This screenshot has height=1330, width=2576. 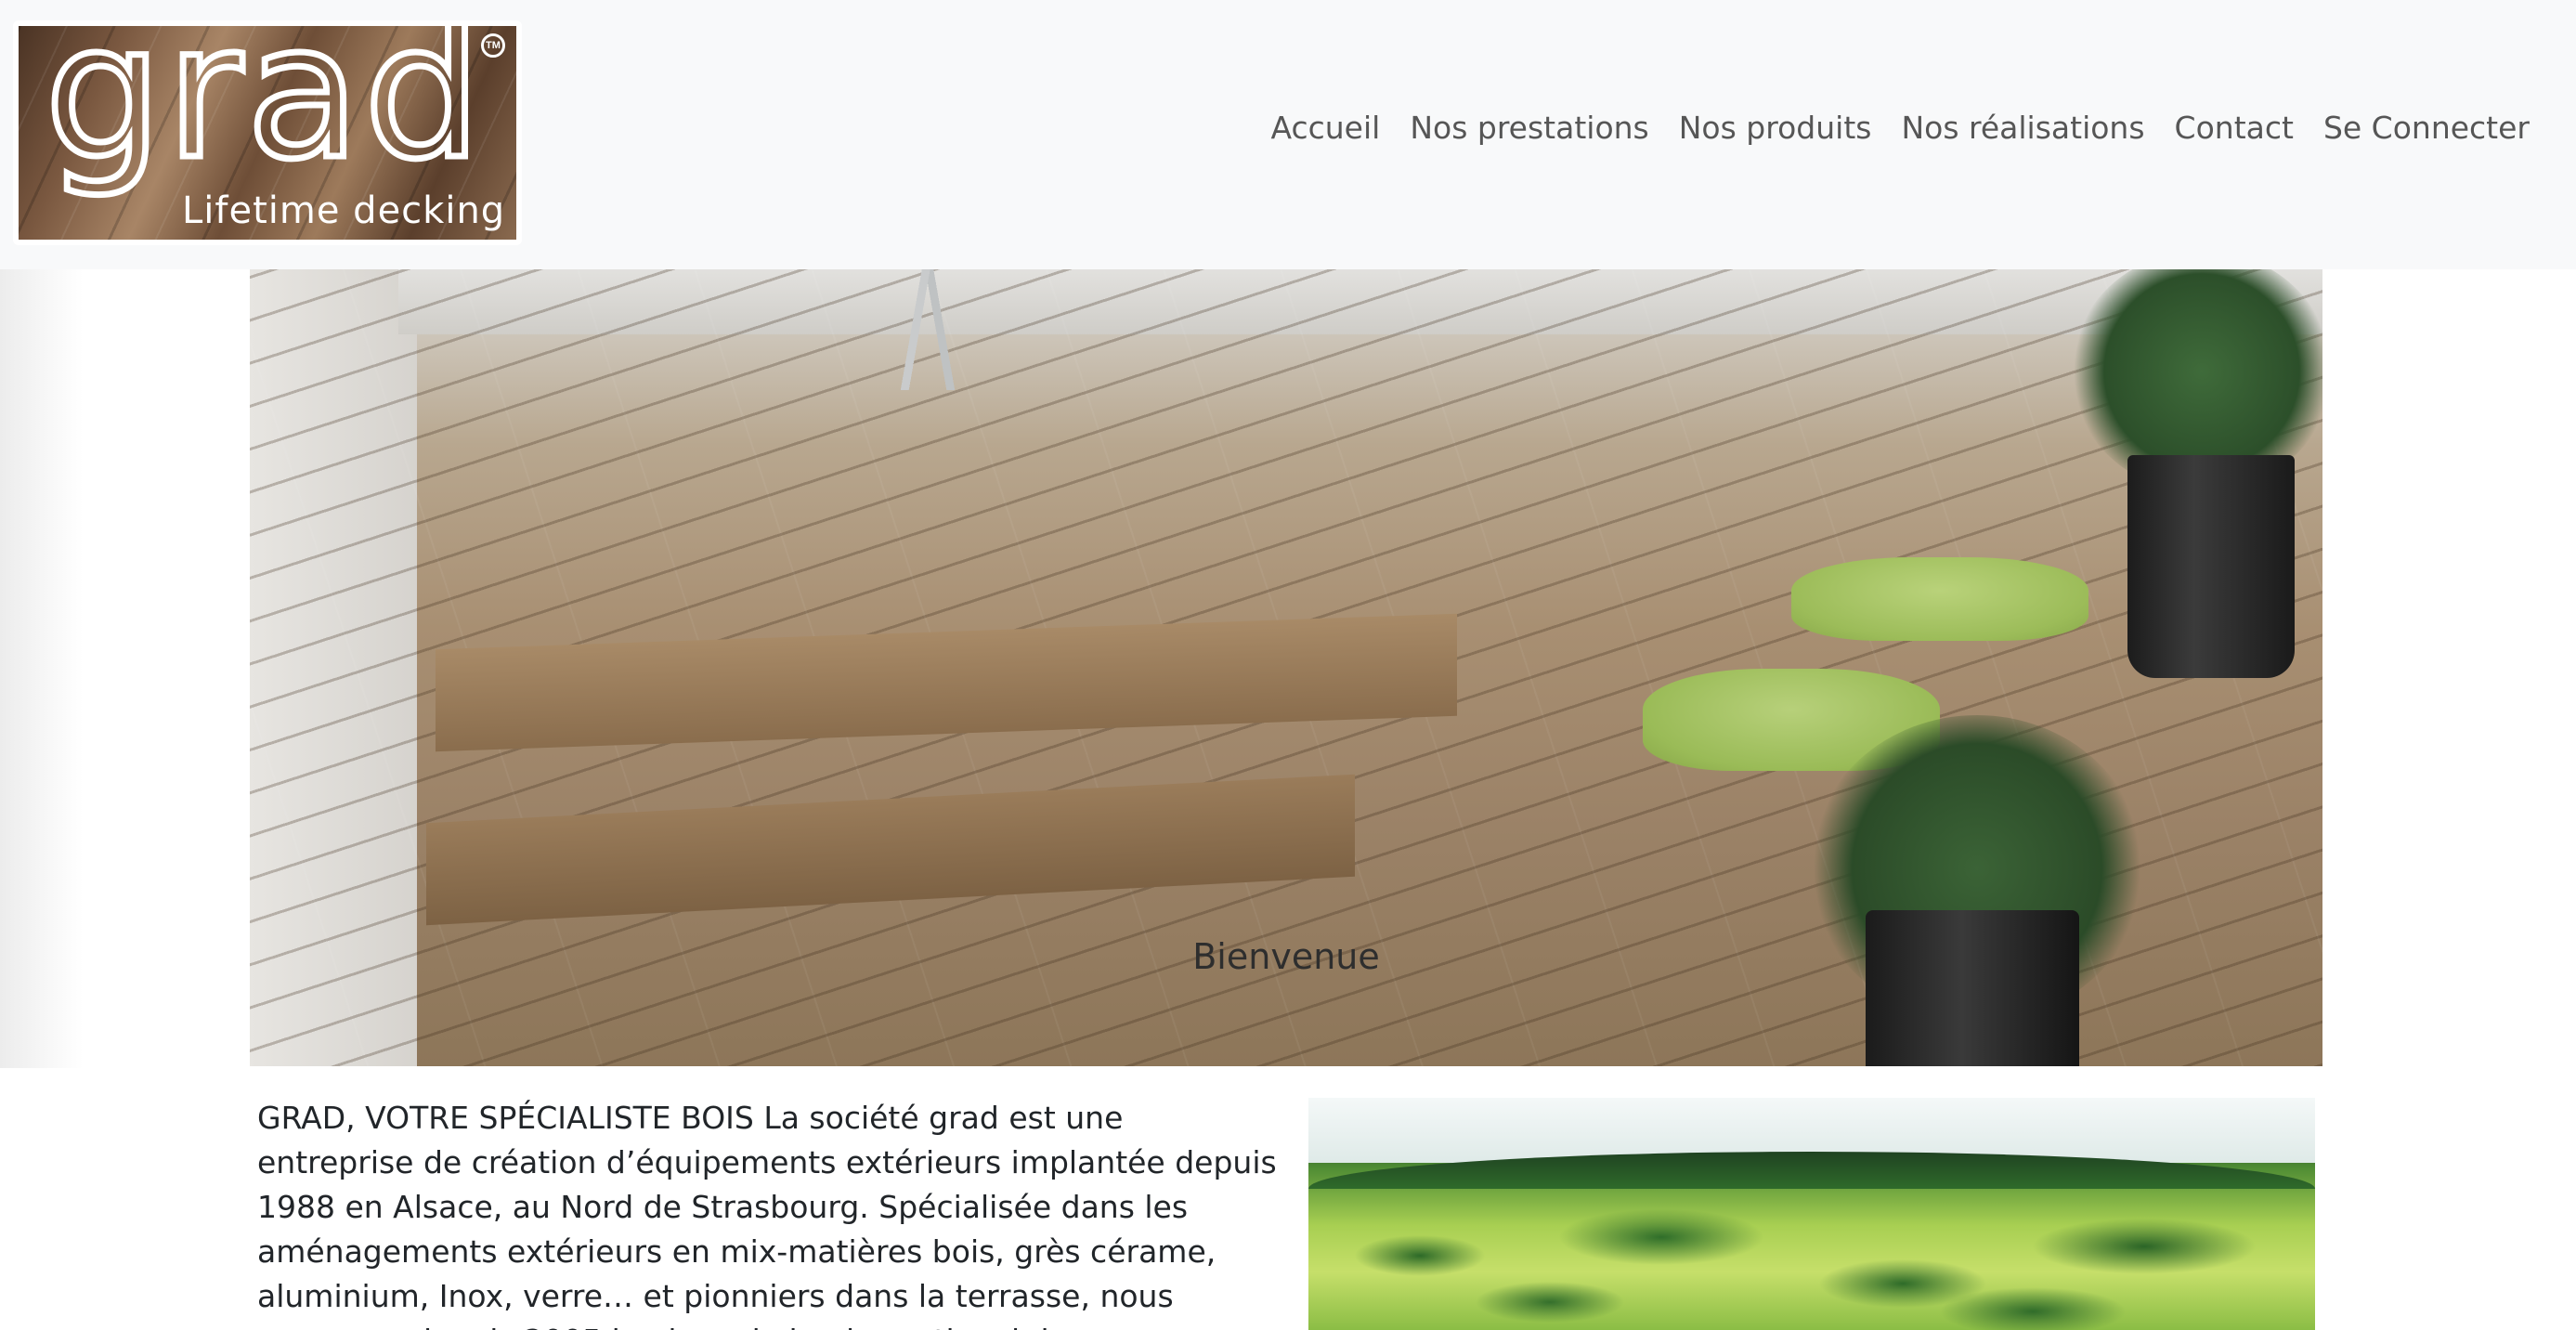 I want to click on hero-chair-legs, so click(x=928, y=329).